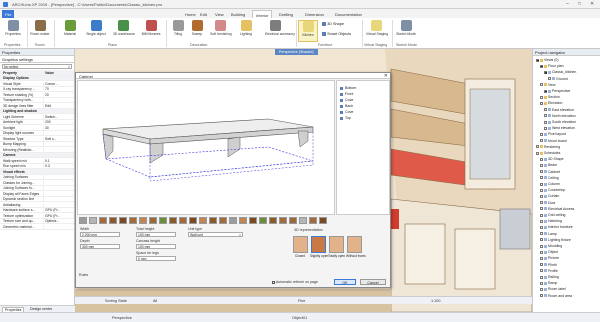 The image size is (600, 322). What do you see at coordinates (406, 31) in the screenshot?
I see `sketch-mode-button: Sketch Mode` at bounding box center [406, 31].